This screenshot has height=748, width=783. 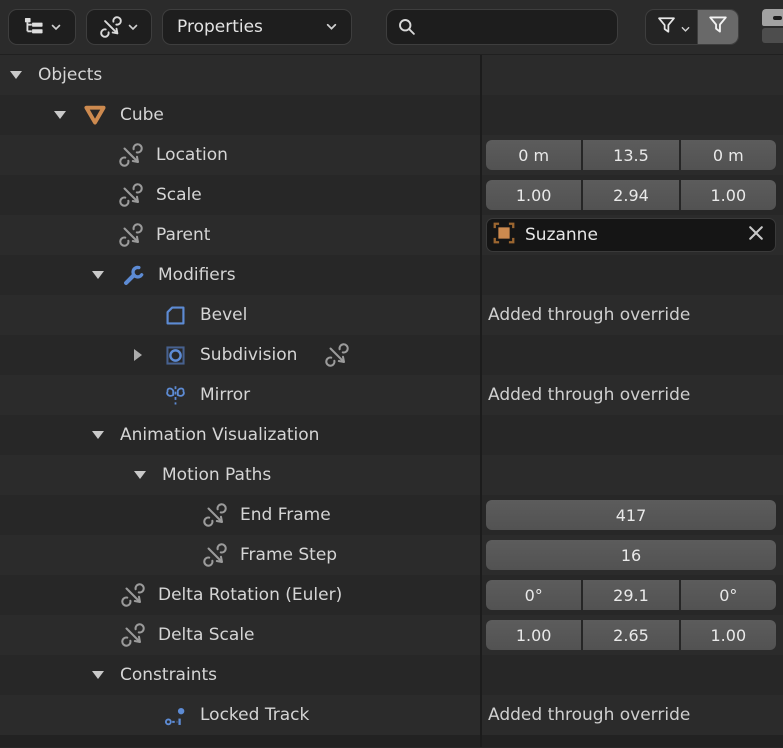 I want to click on tree-row-bevel: Bevel Added through override, so click(x=391, y=315).